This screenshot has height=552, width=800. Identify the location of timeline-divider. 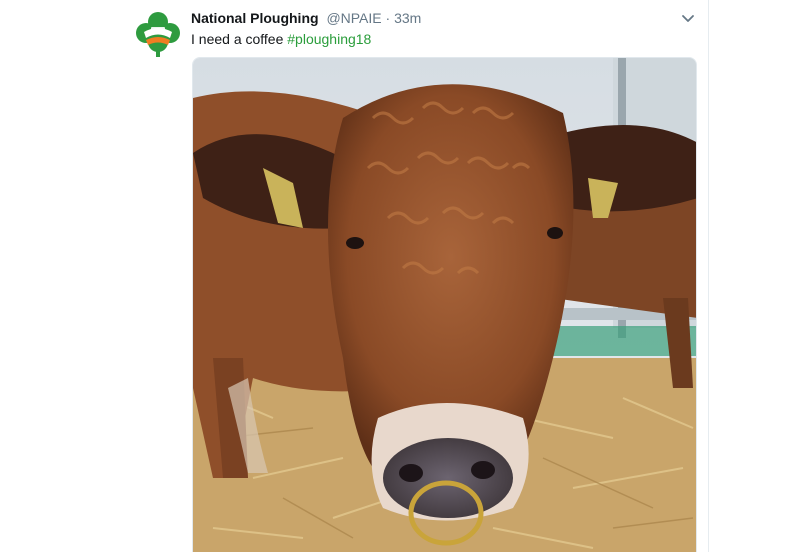
(708, 276).